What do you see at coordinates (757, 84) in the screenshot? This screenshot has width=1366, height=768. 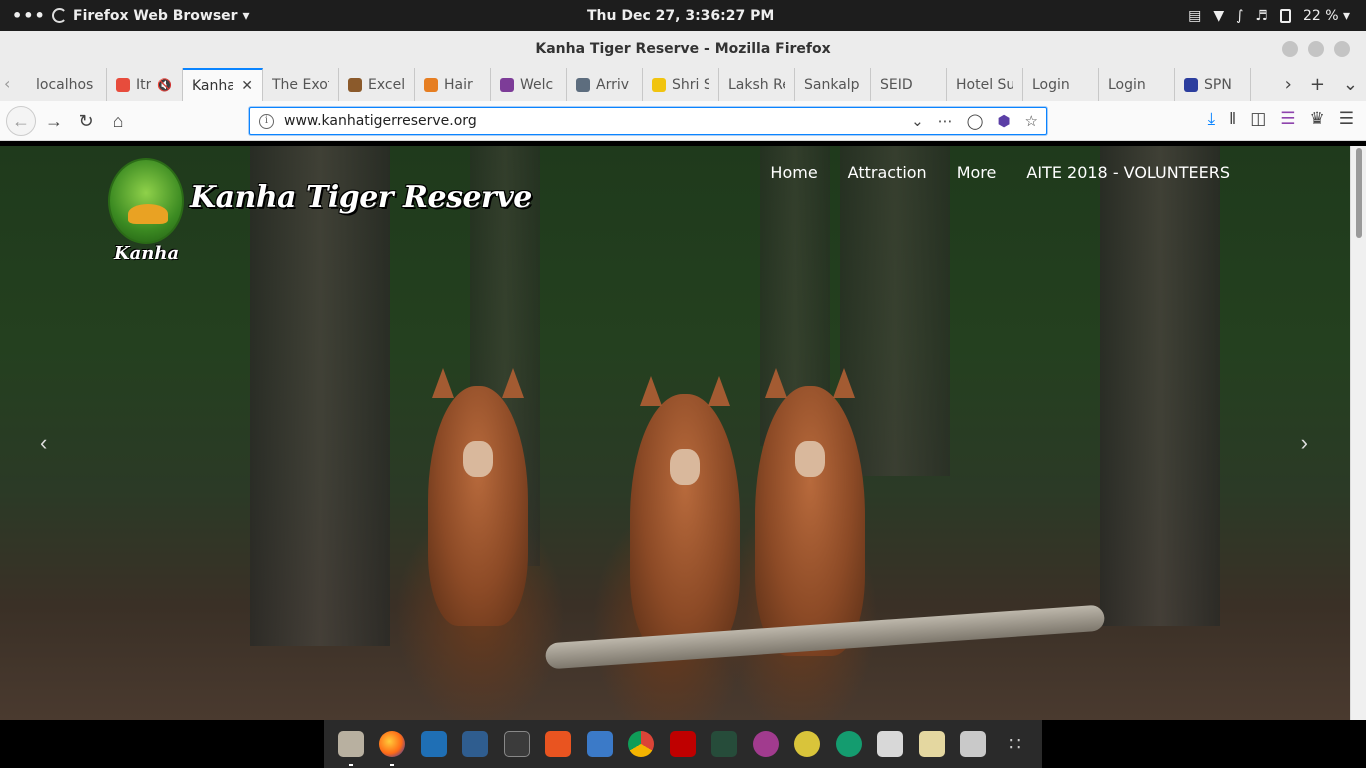 I see `browser-tab: Laksh Re` at bounding box center [757, 84].